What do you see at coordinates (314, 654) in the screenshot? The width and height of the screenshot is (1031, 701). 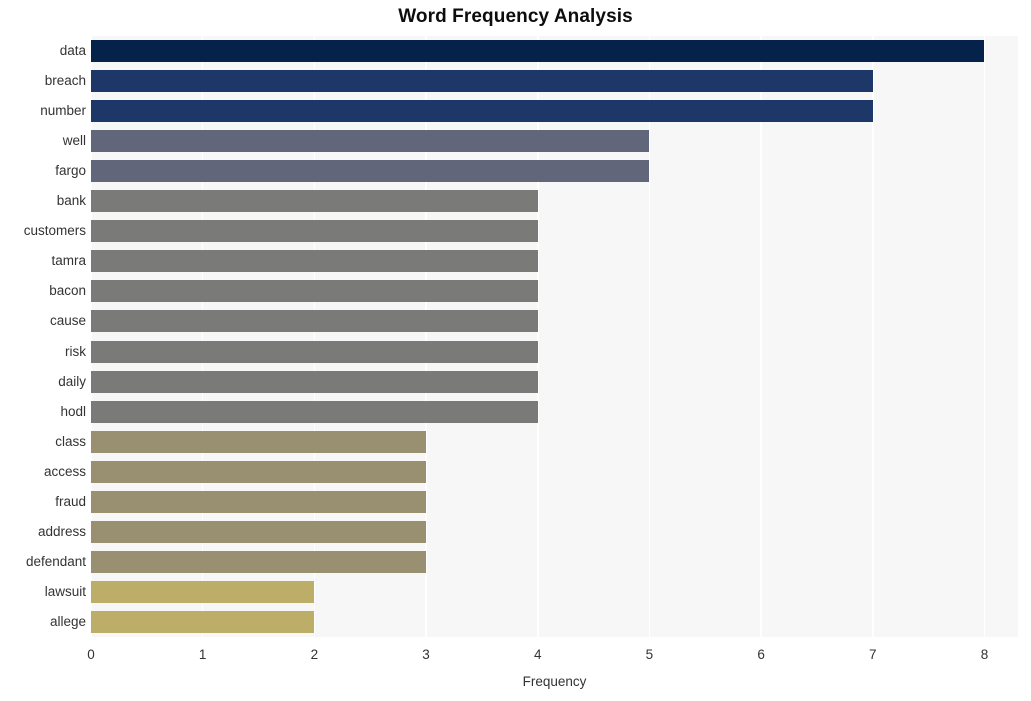 I see `x-tick-label-2: 2` at bounding box center [314, 654].